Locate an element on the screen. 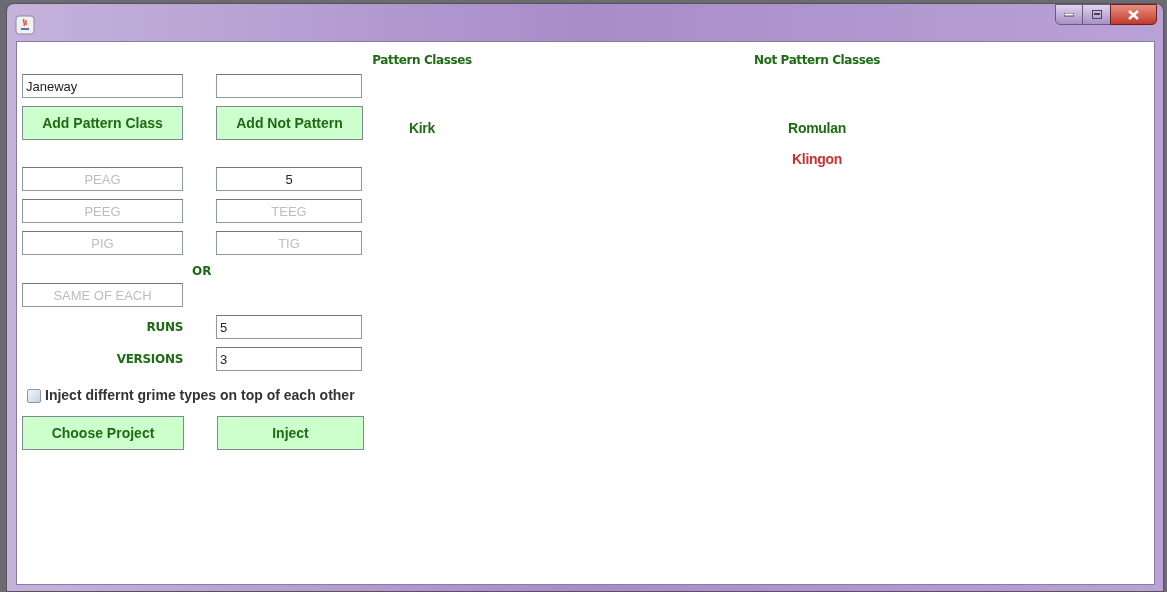  grime-field: TIG is located at coordinates (289, 243).